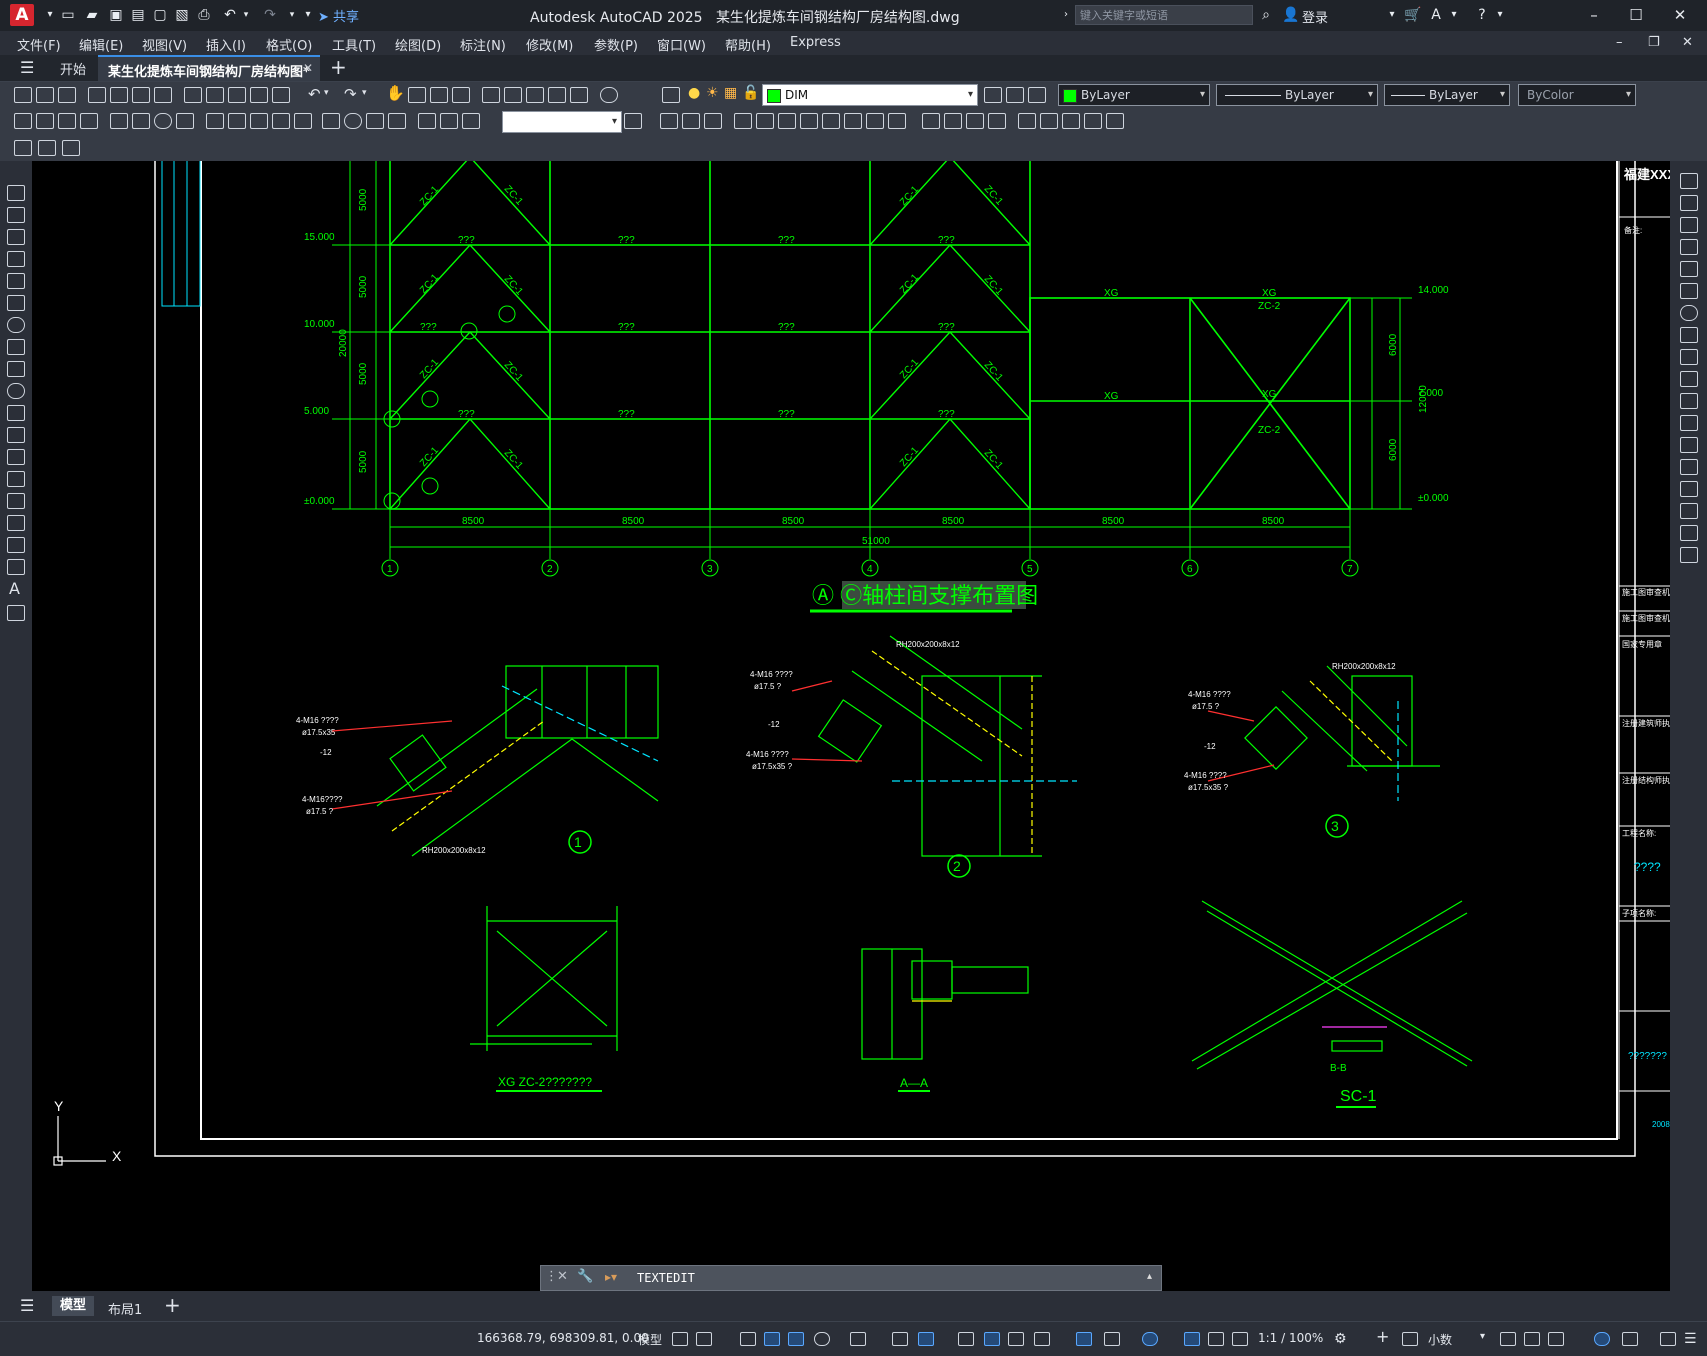 This screenshot has height=1356, width=1707. Describe the element at coordinates (1689, 335) in the screenshot. I see `scale-icon` at that location.